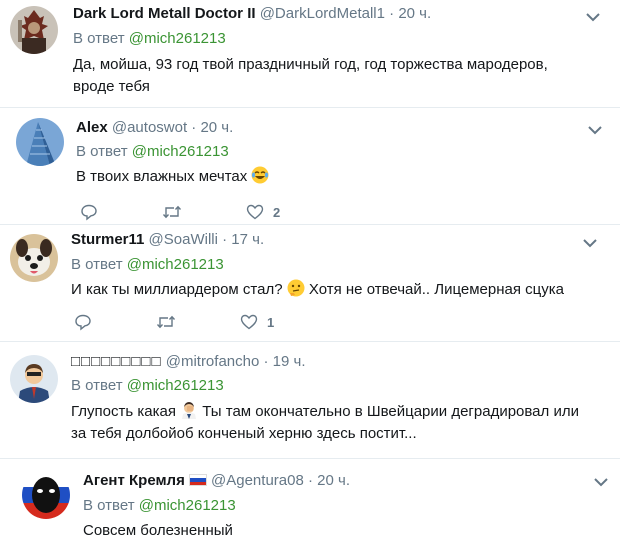 The height and width of the screenshot is (556, 620). Describe the element at coordinates (183, 239) in the screenshot. I see `author-handle: @SoaWilli` at that location.